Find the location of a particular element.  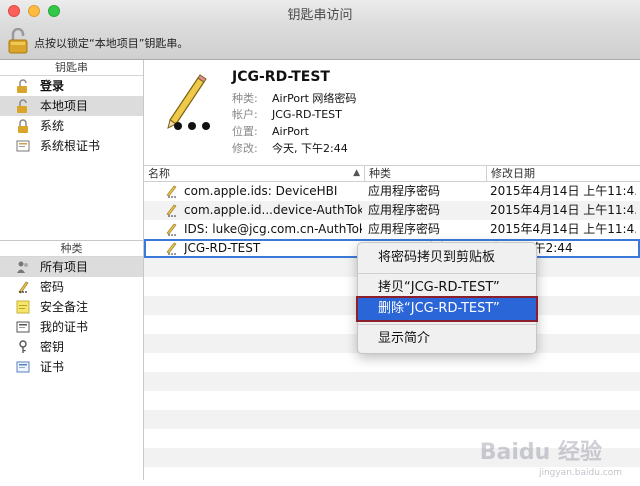

sidebar-item-system-roots: 系统根证书 is located at coordinates (71, 146).